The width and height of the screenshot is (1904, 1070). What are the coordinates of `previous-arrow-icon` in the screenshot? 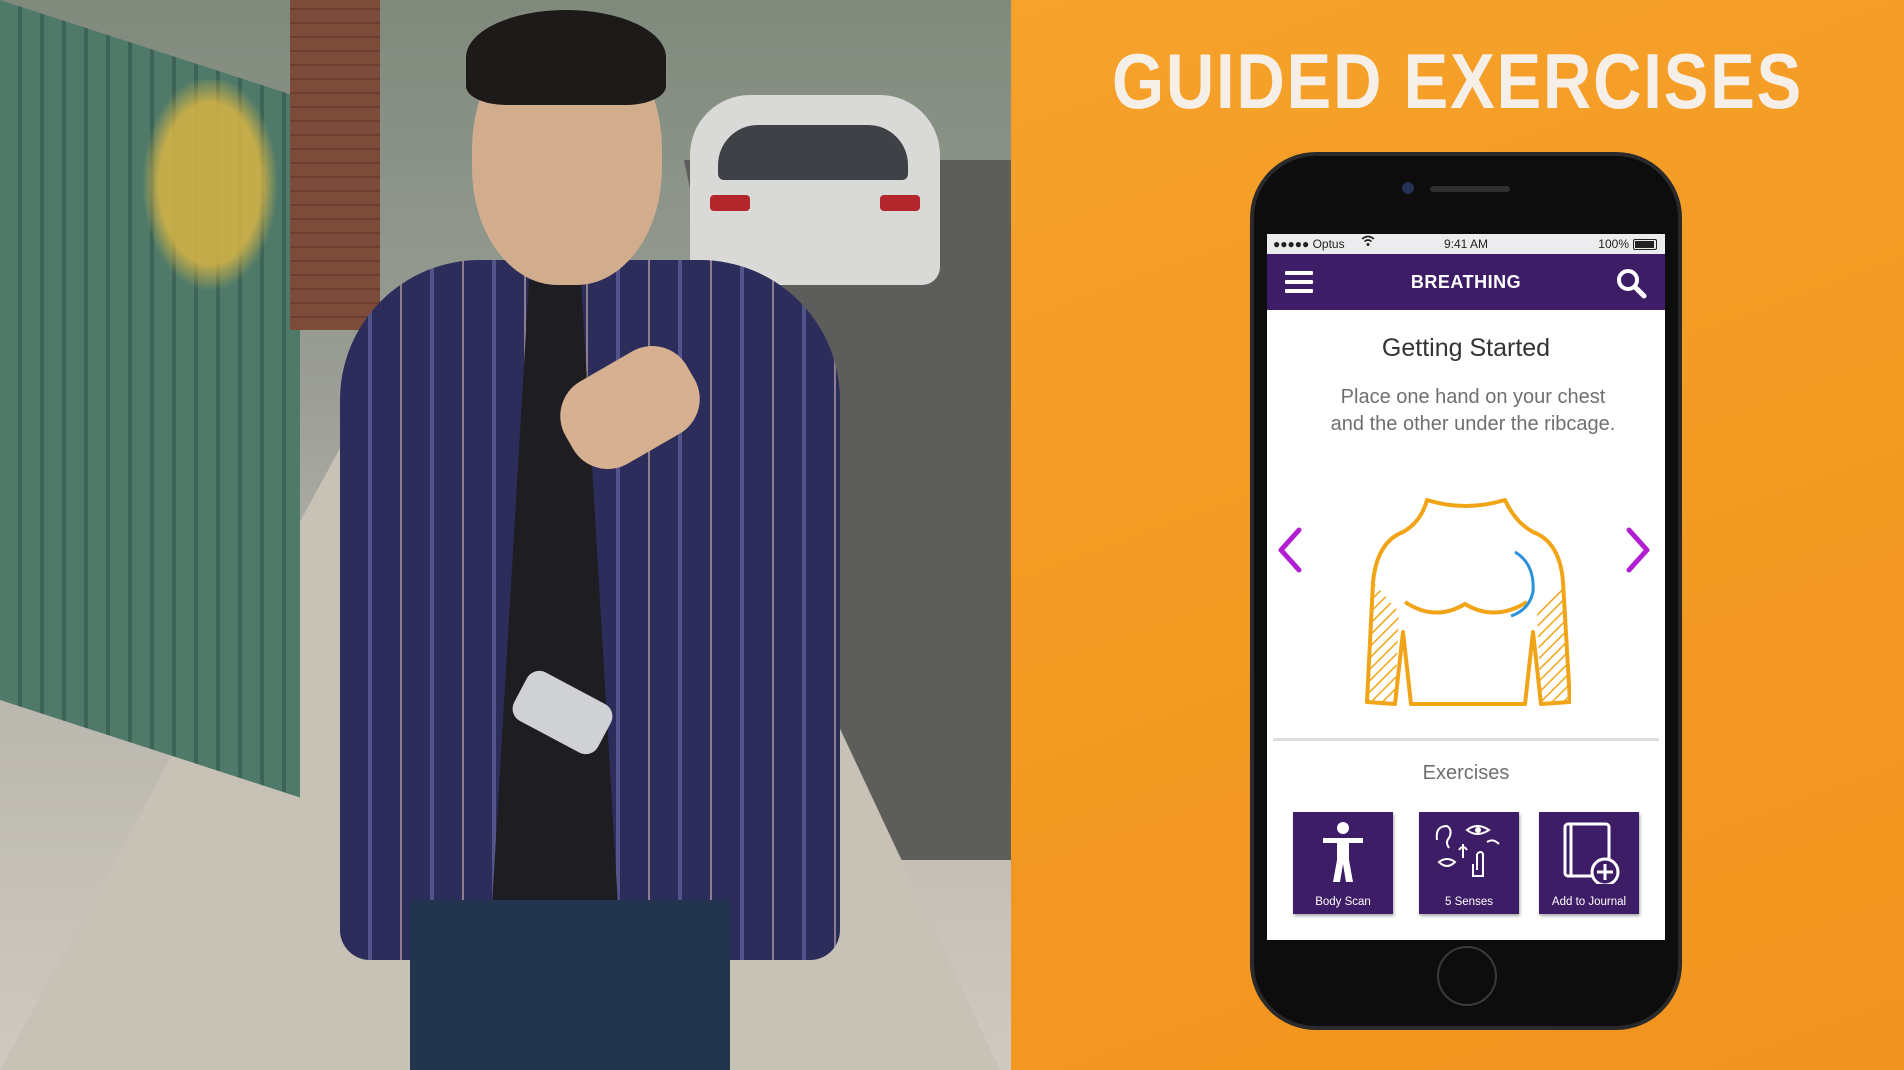 It's located at (1290, 550).